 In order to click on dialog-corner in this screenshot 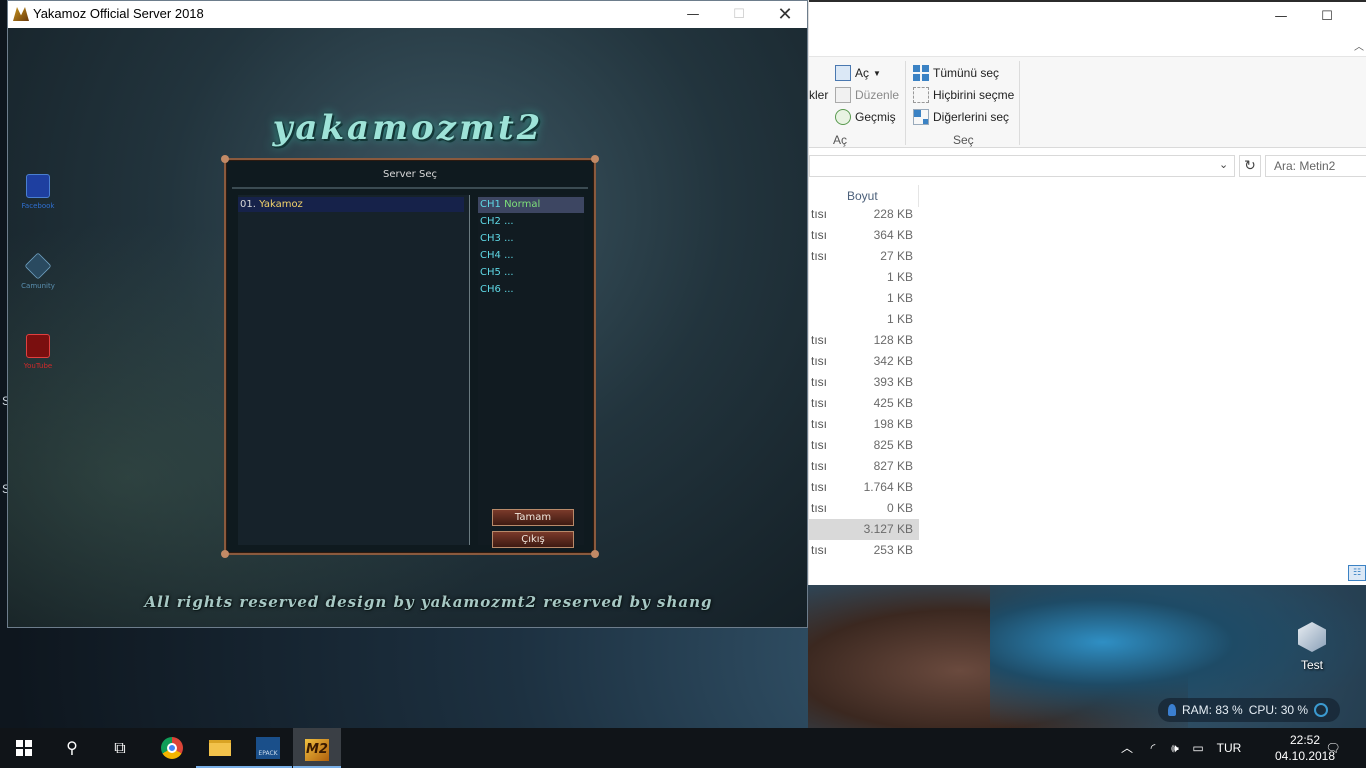, I will do `click(225, 554)`.